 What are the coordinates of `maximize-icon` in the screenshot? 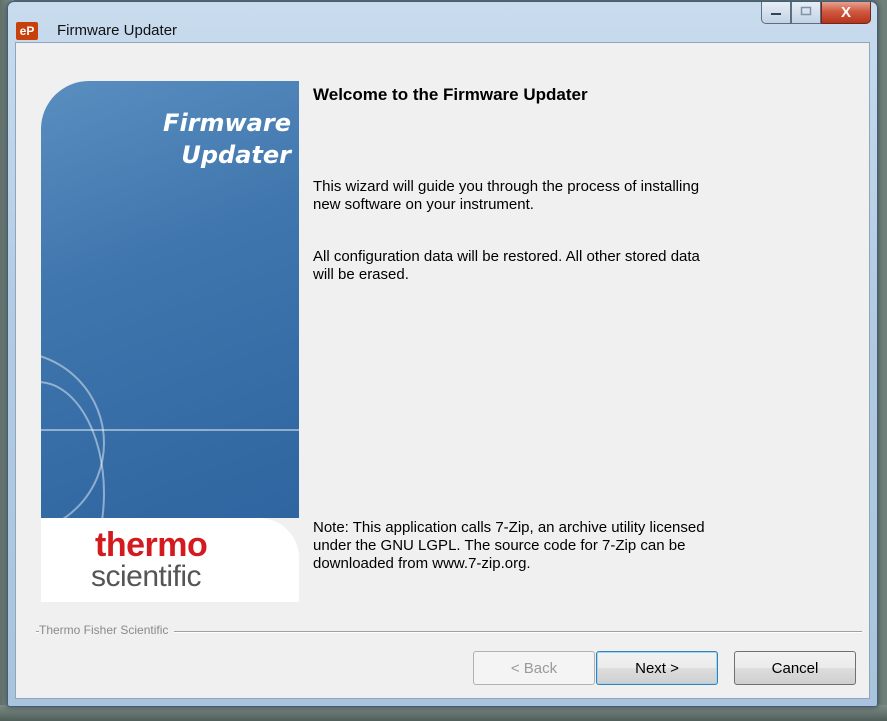 It's located at (806, 12).